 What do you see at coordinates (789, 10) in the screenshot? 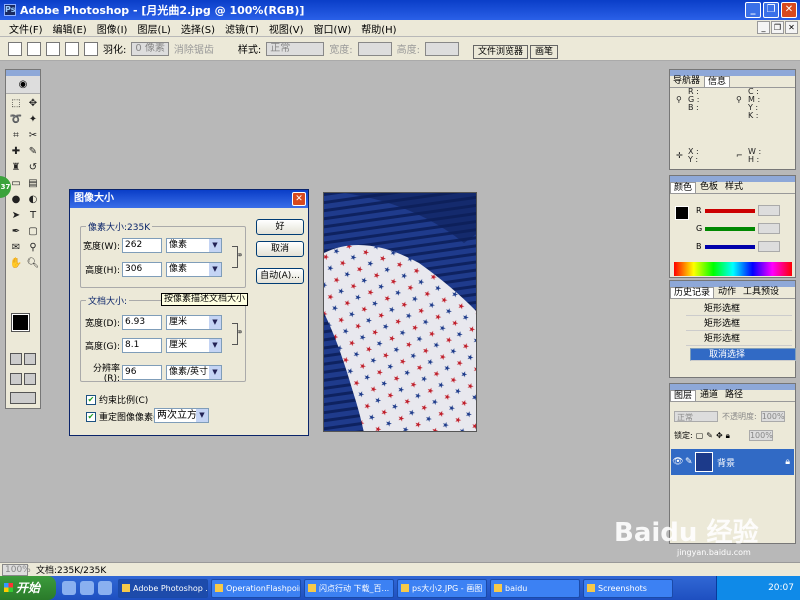
I see `close-button: ✕` at bounding box center [789, 10].